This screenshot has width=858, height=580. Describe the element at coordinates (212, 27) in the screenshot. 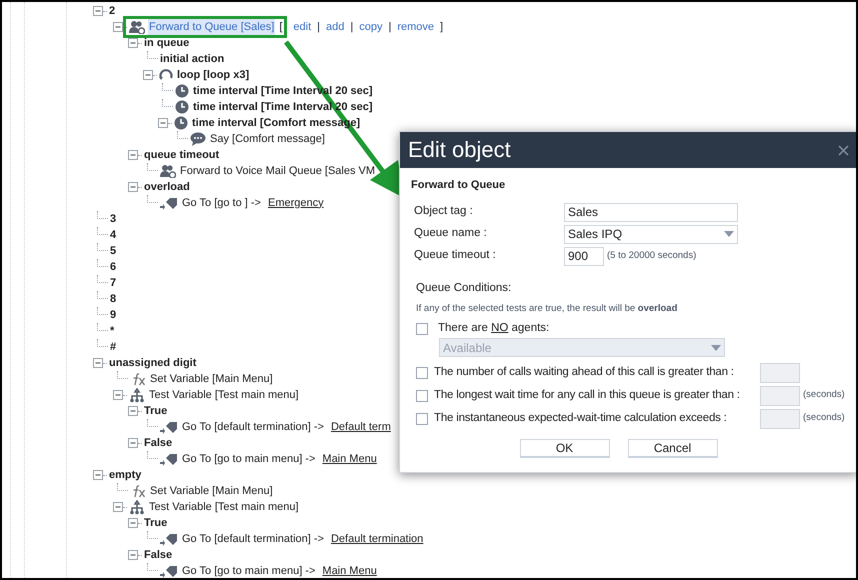

I see `tree-node-label: Forward to Queue [Sales]` at that location.